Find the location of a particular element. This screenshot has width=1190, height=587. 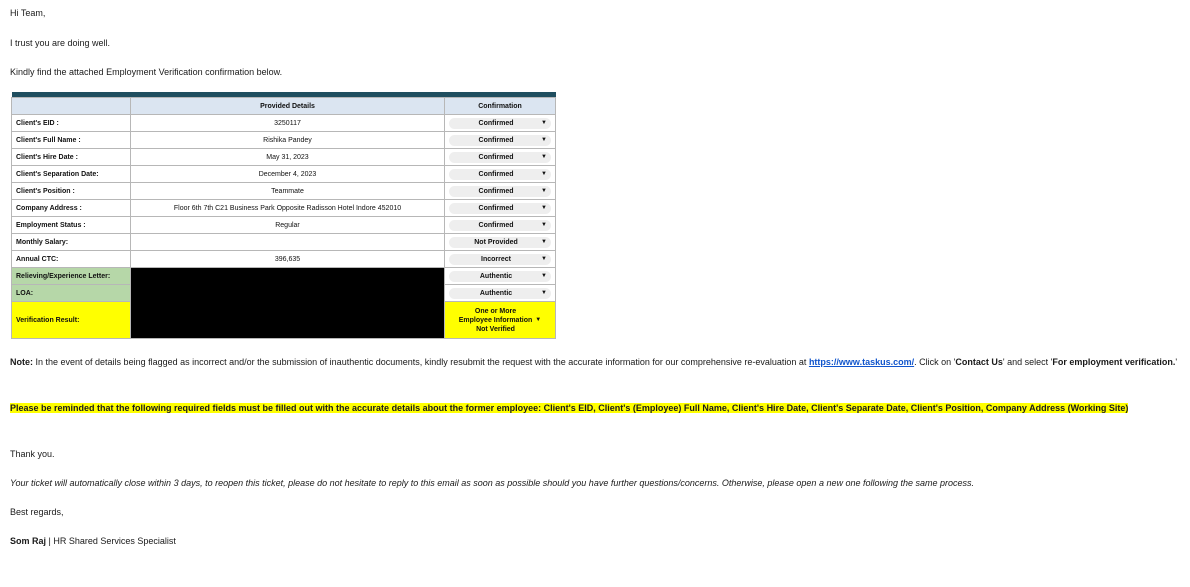

table-row: Client's Position : Teammate Confirmed ▼ is located at coordinates (283, 191).